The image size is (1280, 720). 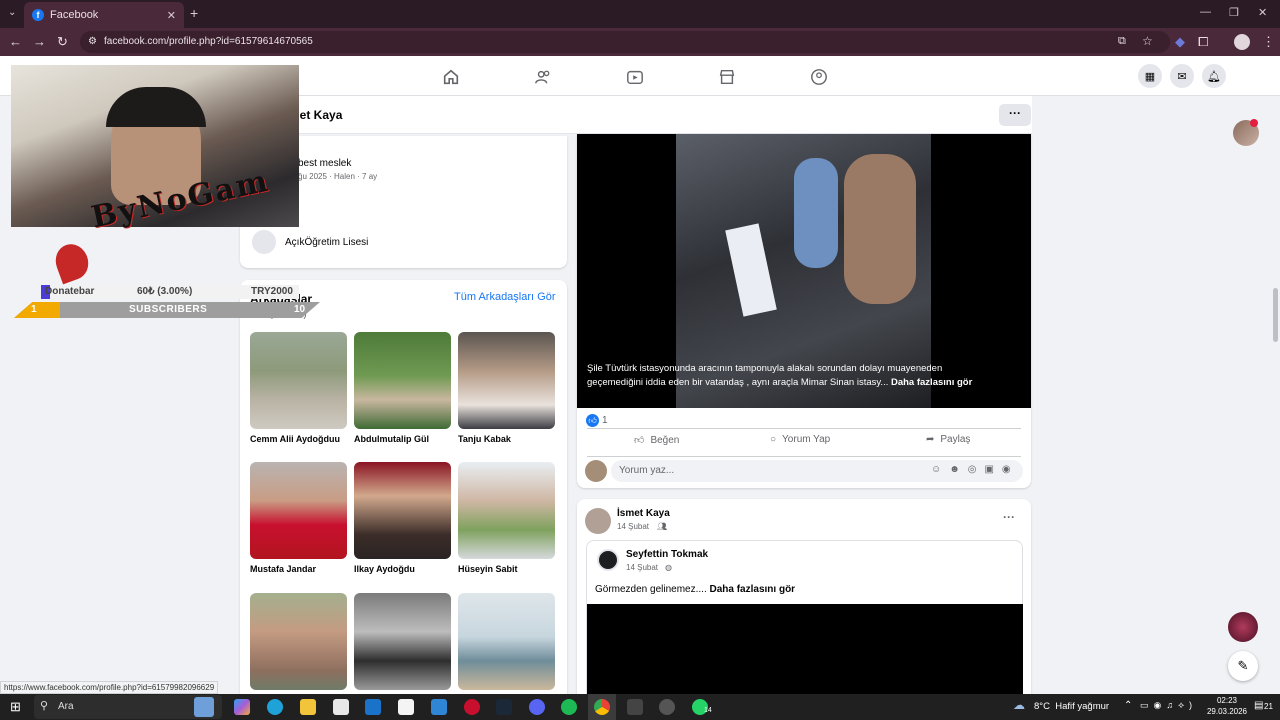 What do you see at coordinates (15, 42) in the screenshot?
I see `back-icon: ←` at bounding box center [15, 42].